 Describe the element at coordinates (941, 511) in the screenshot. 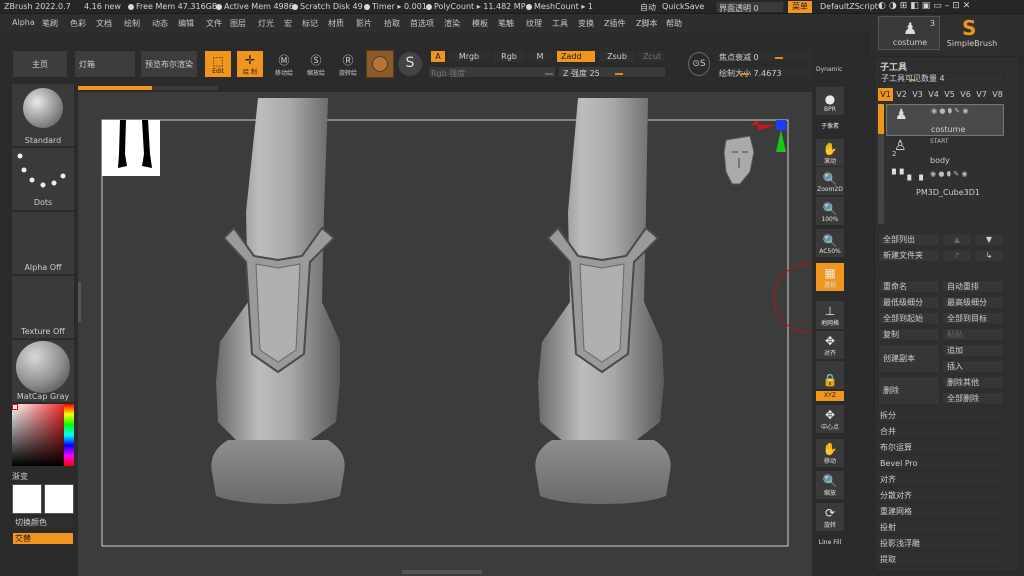

I see `section-6: 重建网格` at that location.